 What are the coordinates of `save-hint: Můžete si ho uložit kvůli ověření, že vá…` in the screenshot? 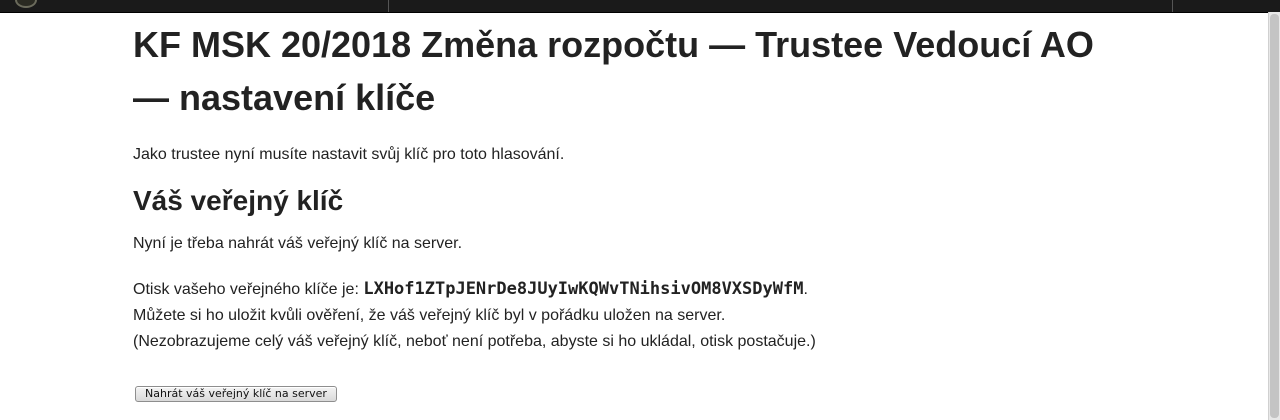 It's located at (429, 315).